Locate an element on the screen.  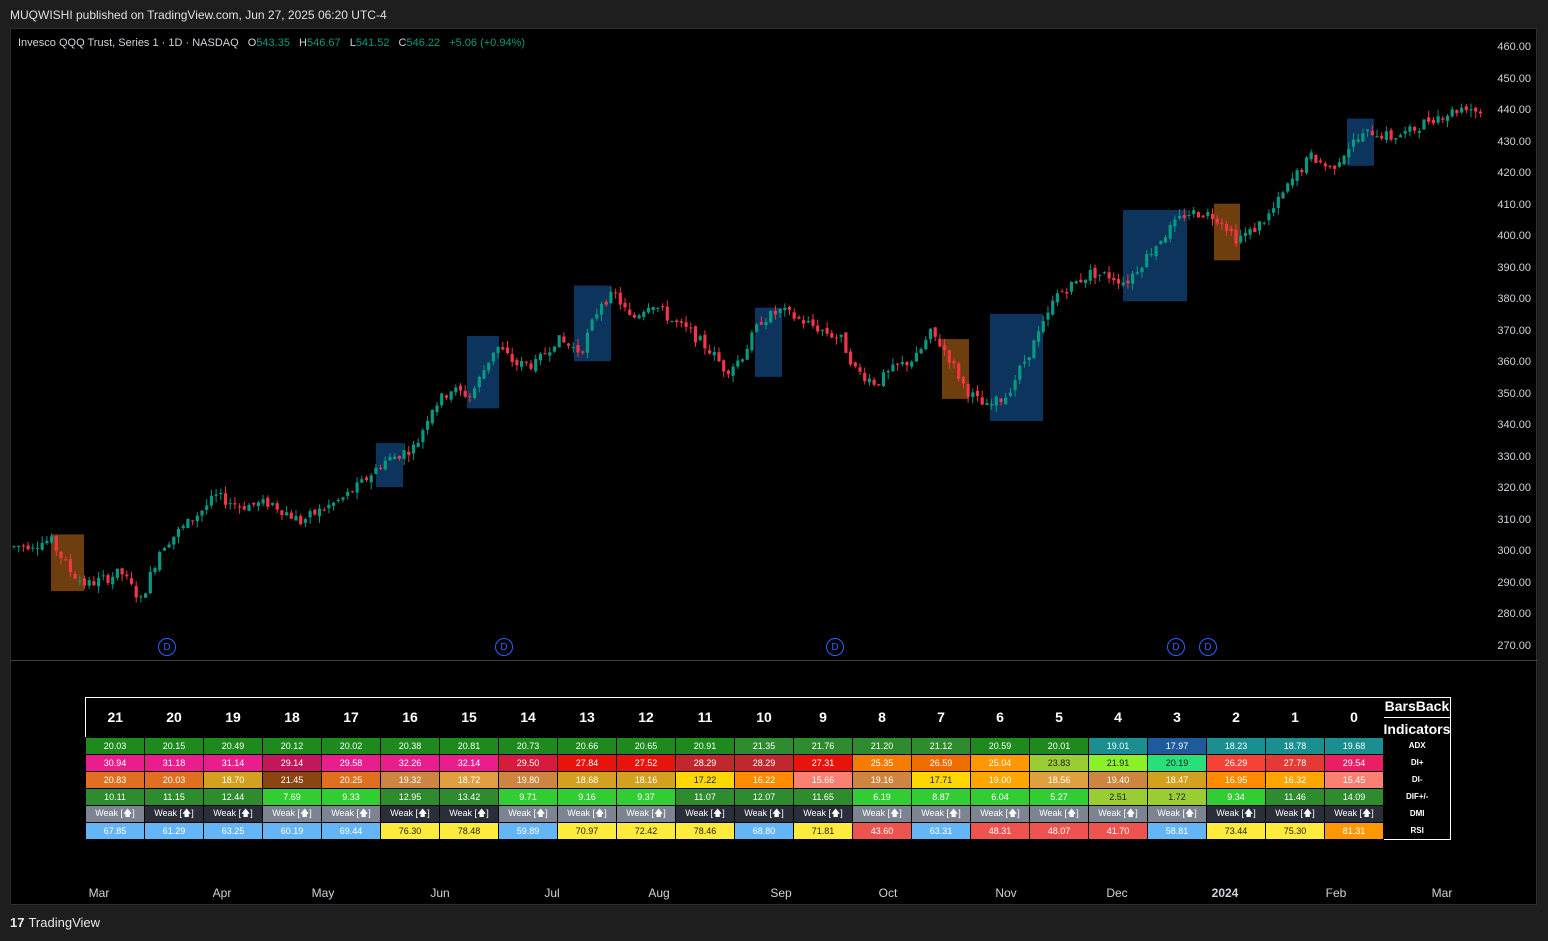
time-tick: 2024 is located at coordinates (1225, 893).